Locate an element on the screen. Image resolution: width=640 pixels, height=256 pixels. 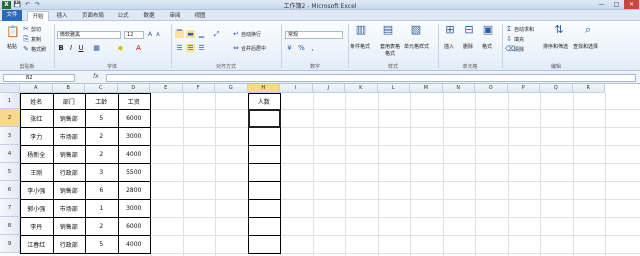
insert-button: 插入 is located at coordinates (449, 46).